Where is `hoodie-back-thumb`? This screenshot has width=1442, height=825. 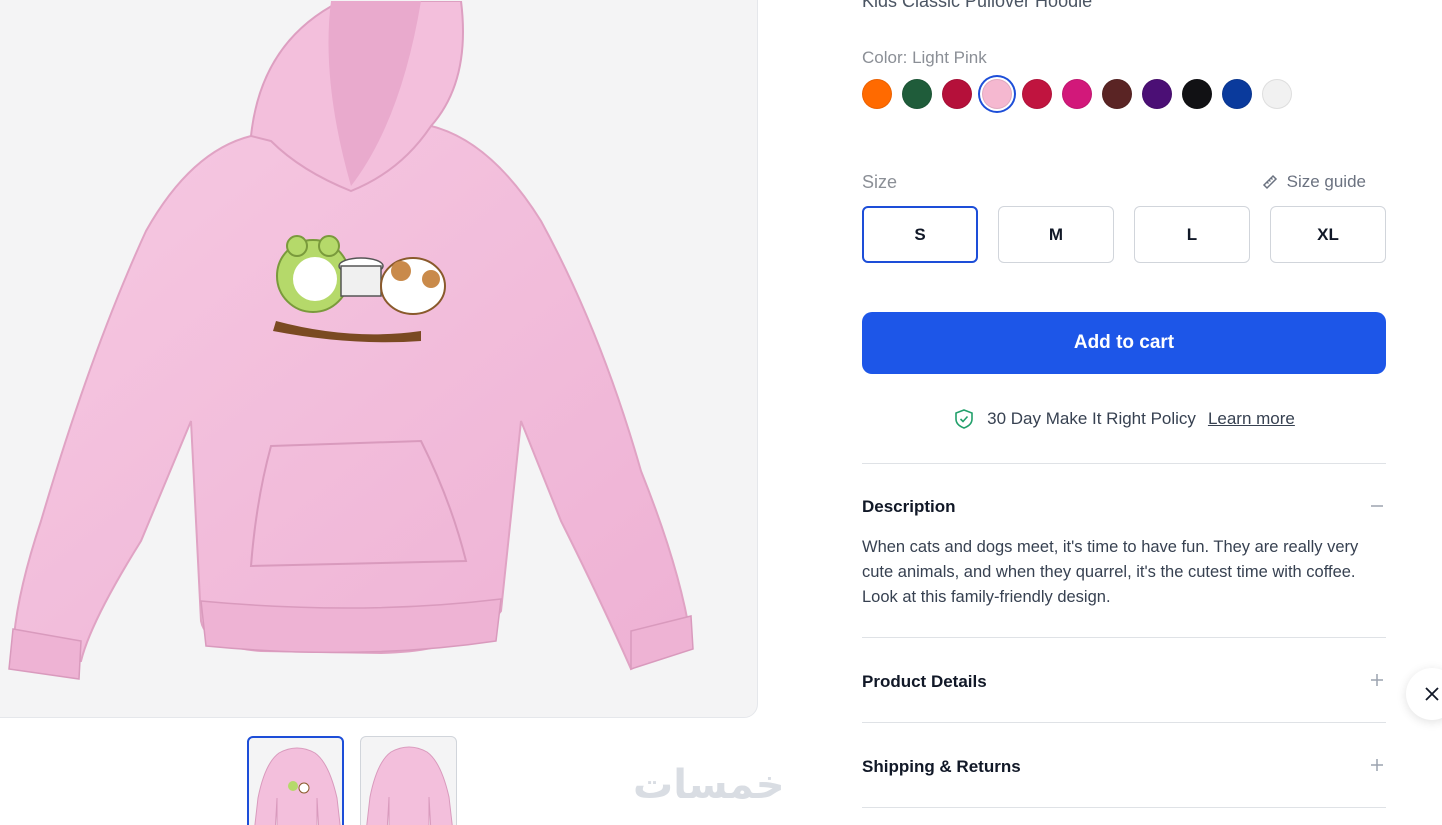
hoodie-back-thumb is located at coordinates (409, 785).